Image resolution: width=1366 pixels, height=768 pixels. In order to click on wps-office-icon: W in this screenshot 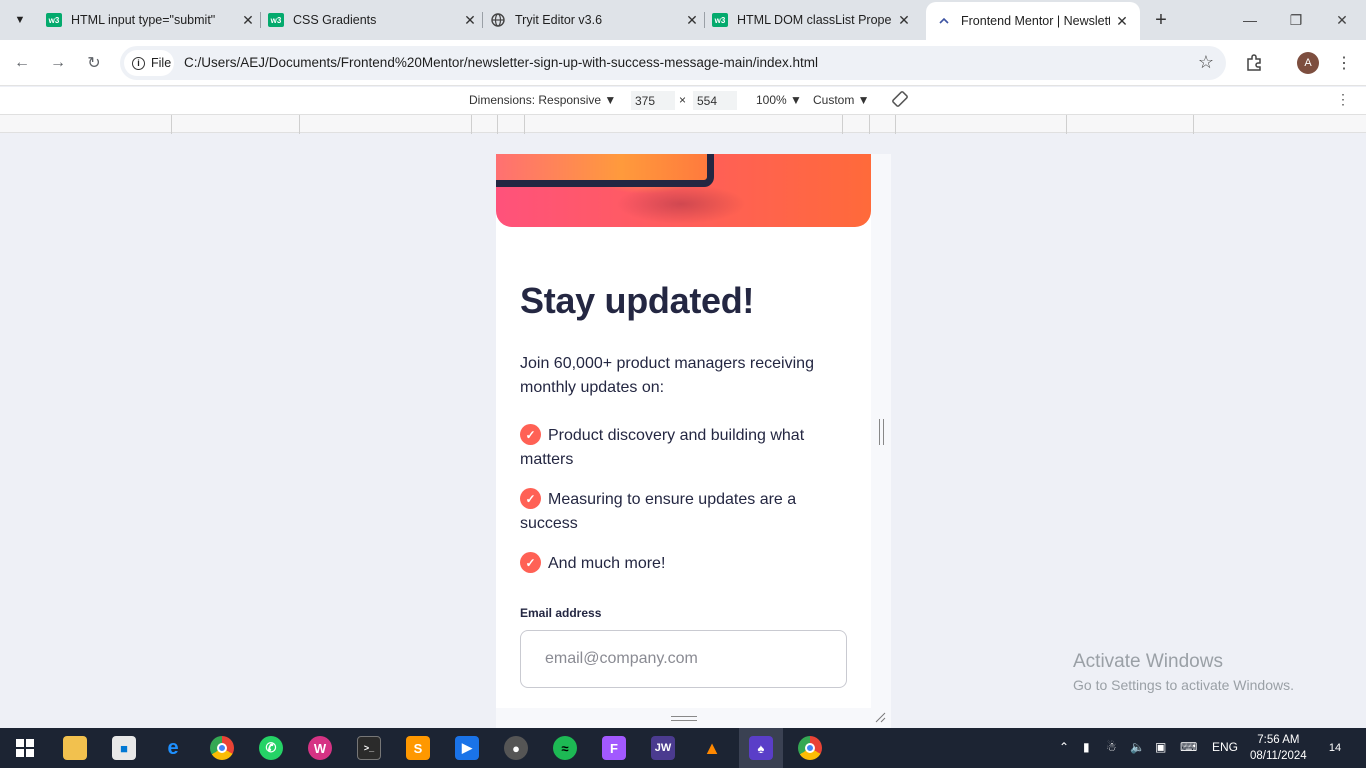, I will do `click(320, 748)`.